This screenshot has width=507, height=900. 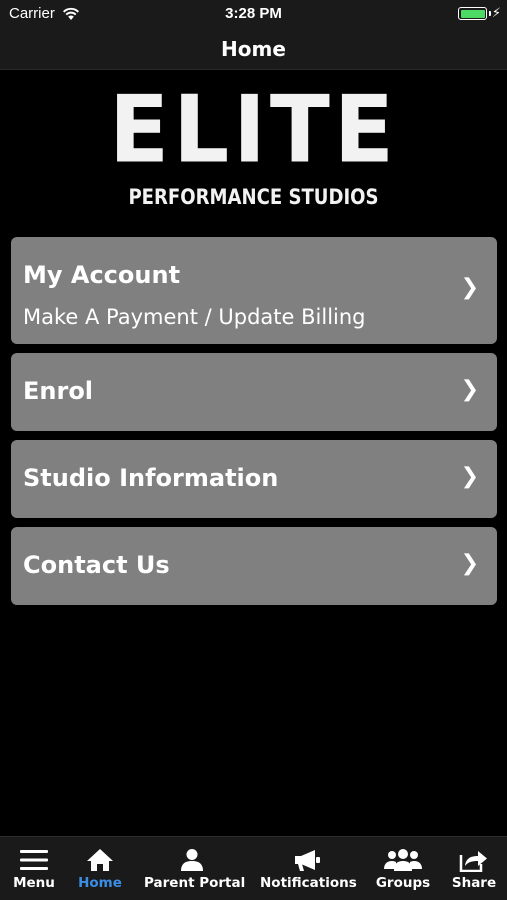 What do you see at coordinates (403, 860) in the screenshot?
I see `group-icon` at bounding box center [403, 860].